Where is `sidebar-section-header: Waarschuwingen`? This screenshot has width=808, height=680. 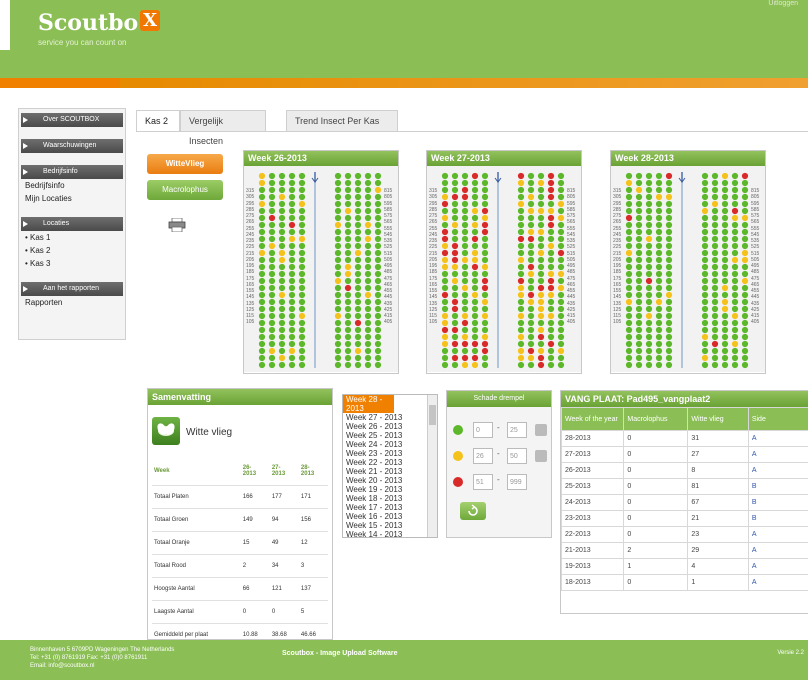 sidebar-section-header: Waarschuwingen is located at coordinates (72, 146).